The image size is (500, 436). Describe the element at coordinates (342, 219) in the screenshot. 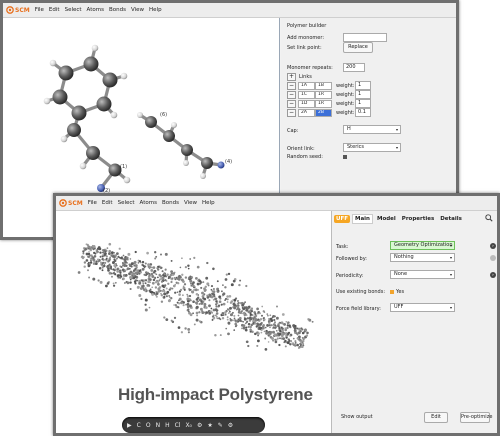

I see `tab-uff: UFF` at that location.